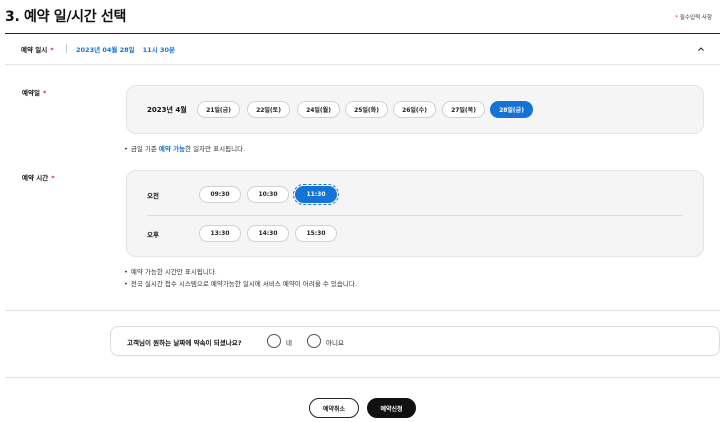  I want to click on required-note: * 필수입력 사항, so click(693, 17).